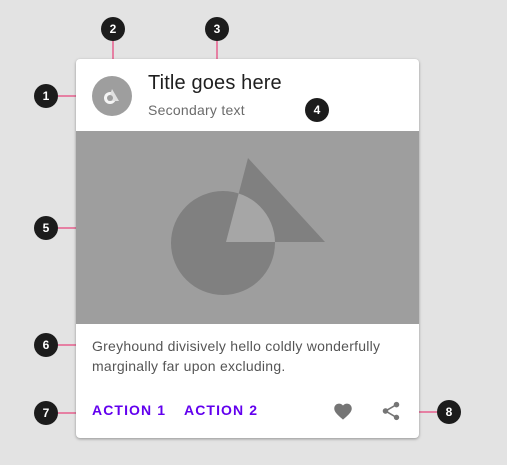  I want to click on action-1-button: ACTION 1, so click(129, 410).